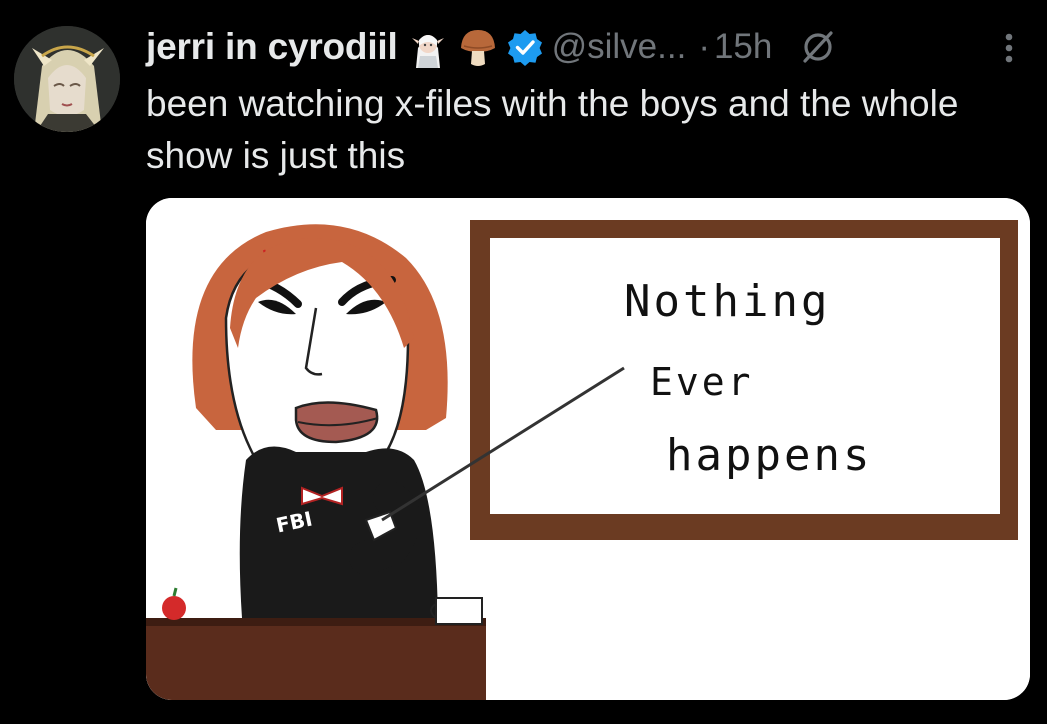 The height and width of the screenshot is (724, 1047). What do you see at coordinates (428, 47) in the screenshot?
I see `elf-emoji-icon` at bounding box center [428, 47].